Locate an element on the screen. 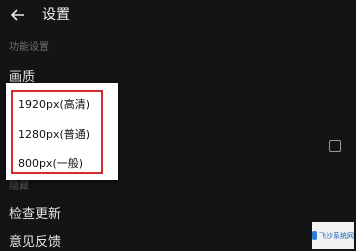 This screenshot has height=251, width=356. site-watermark: 飞沙系统网 is located at coordinates (333, 235).